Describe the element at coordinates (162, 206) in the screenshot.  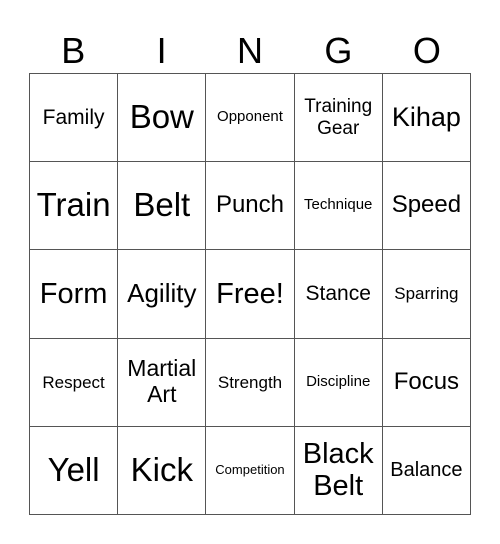
I see `bingo-cell: Belt` at that location.